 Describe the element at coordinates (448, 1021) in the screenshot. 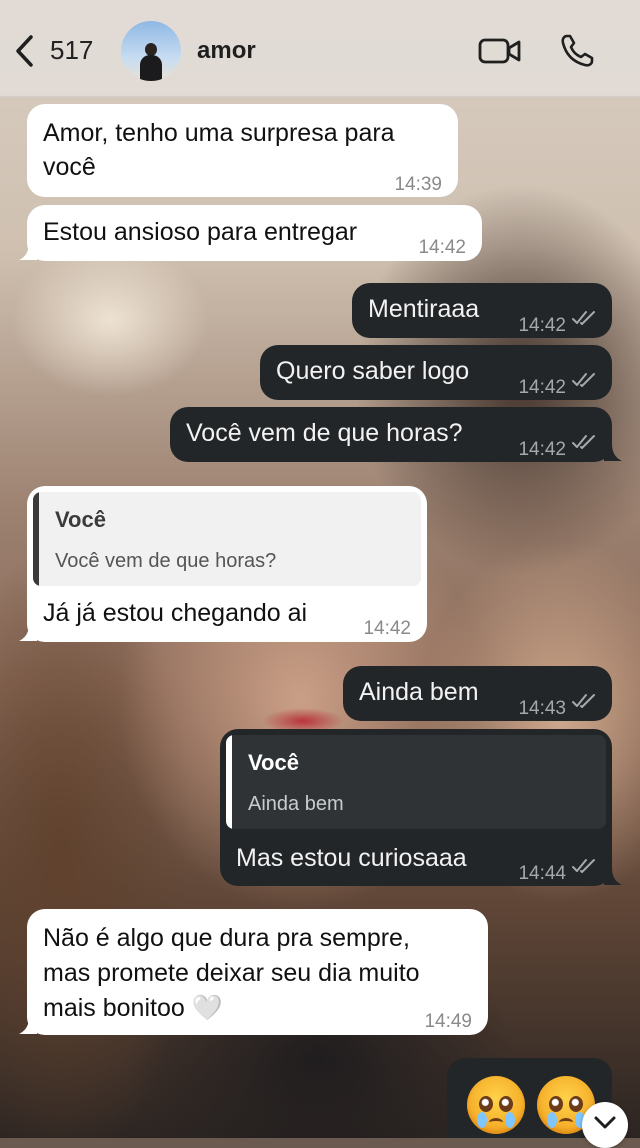

I see `message-time: 14:49` at that location.